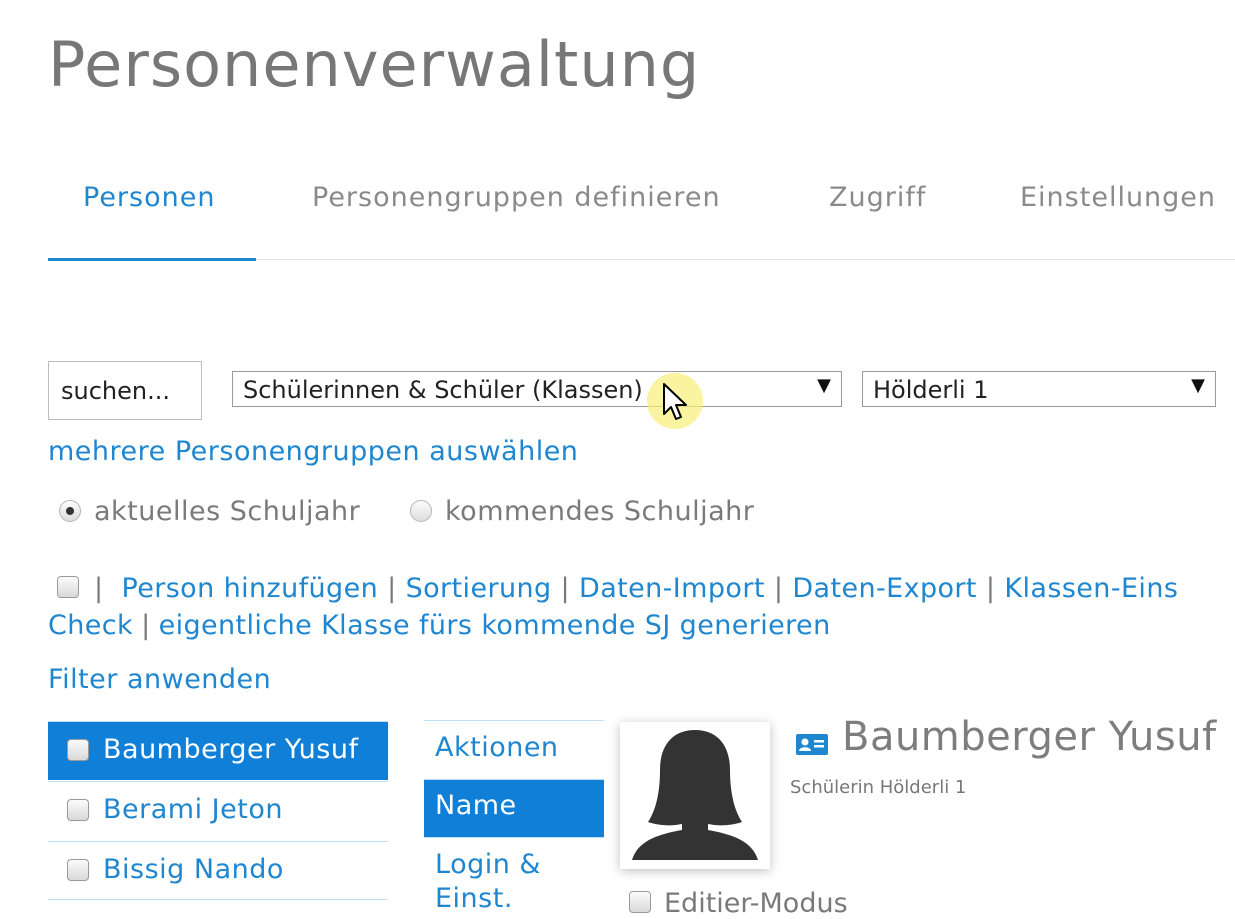  I want to click on check-link: Check, so click(90, 625).